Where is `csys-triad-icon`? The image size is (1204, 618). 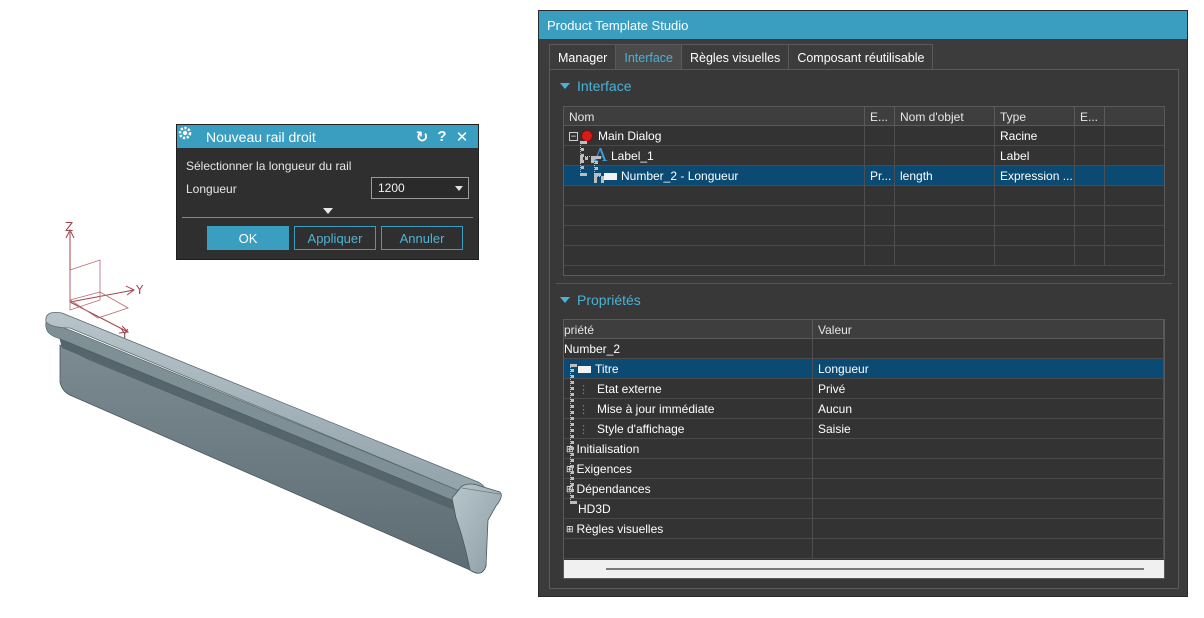
csys-triad-icon is located at coordinates (100, 281).